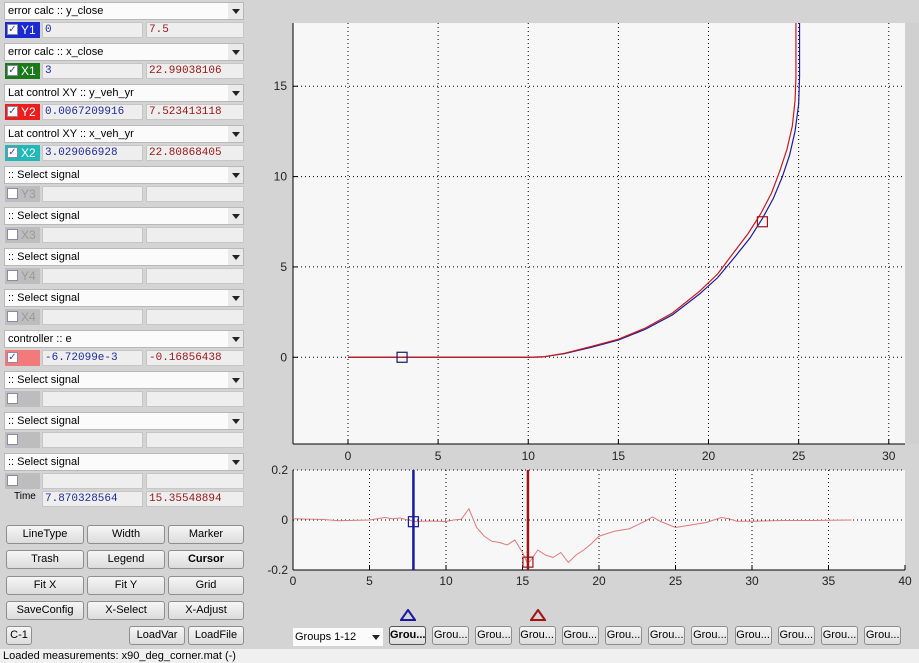 This screenshot has height=663, width=919. What do you see at coordinates (22, 317) in the screenshot?
I see `signal-tag: X4` at bounding box center [22, 317].